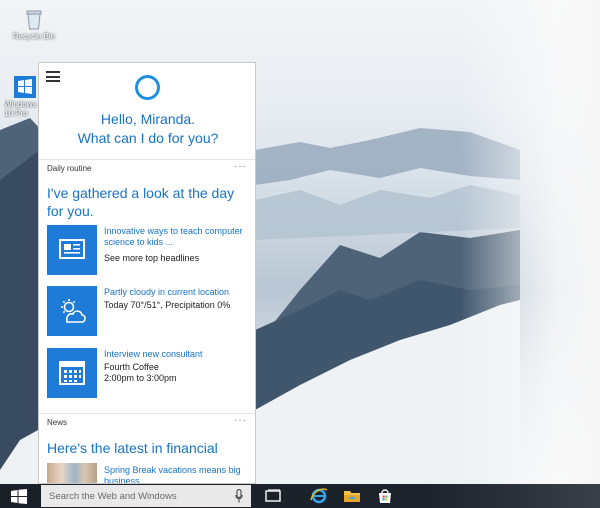  I want to click on desktop-icon-label: Recycle Bin, so click(34, 36).